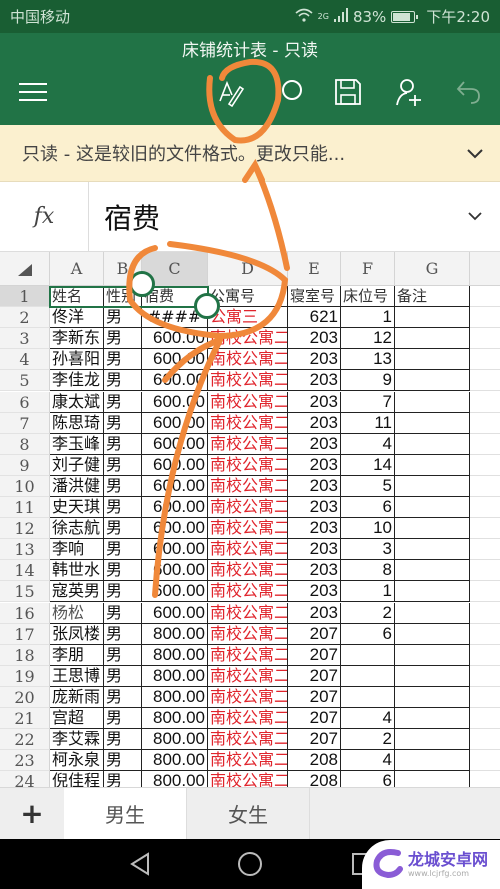 The image size is (500, 889). What do you see at coordinates (368, 655) in the screenshot?
I see `cell-bed` at bounding box center [368, 655].